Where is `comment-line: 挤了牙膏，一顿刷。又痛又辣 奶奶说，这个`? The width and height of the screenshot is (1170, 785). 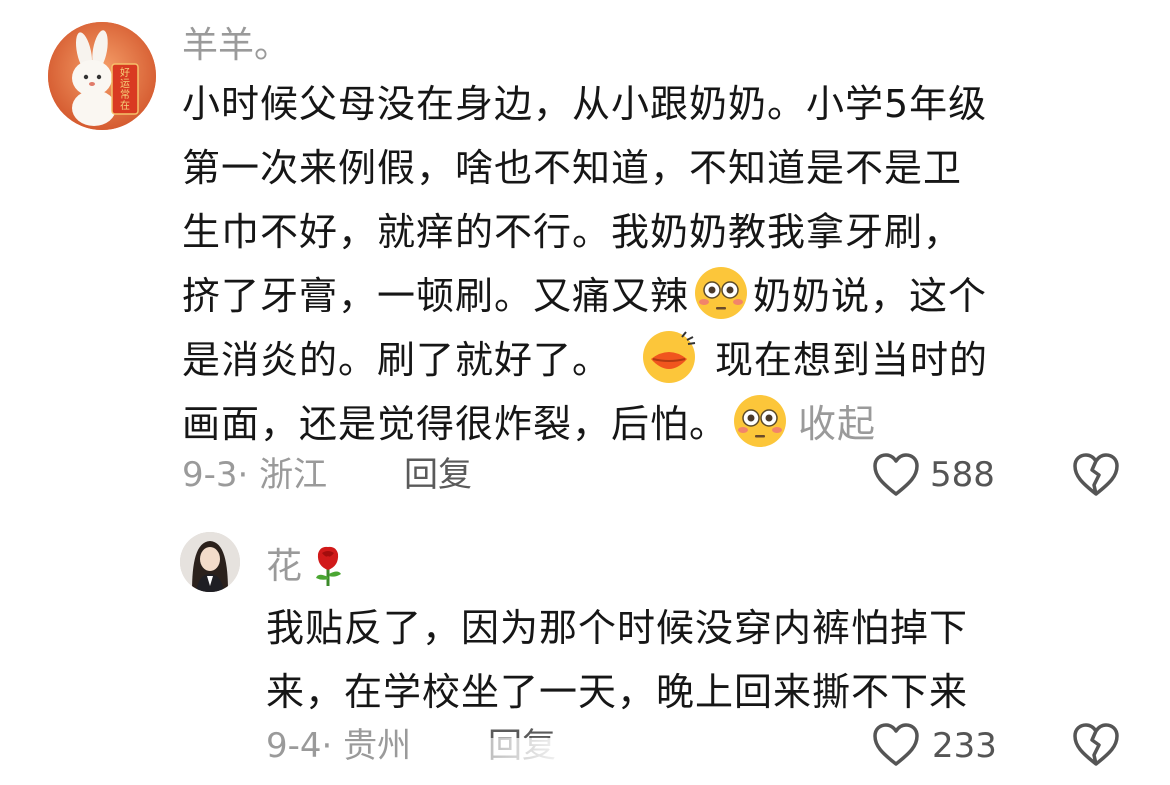
comment-line: 挤了牙膏，一顿刷。又痛又辣 奶奶说，这个 is located at coordinates (585, 296).